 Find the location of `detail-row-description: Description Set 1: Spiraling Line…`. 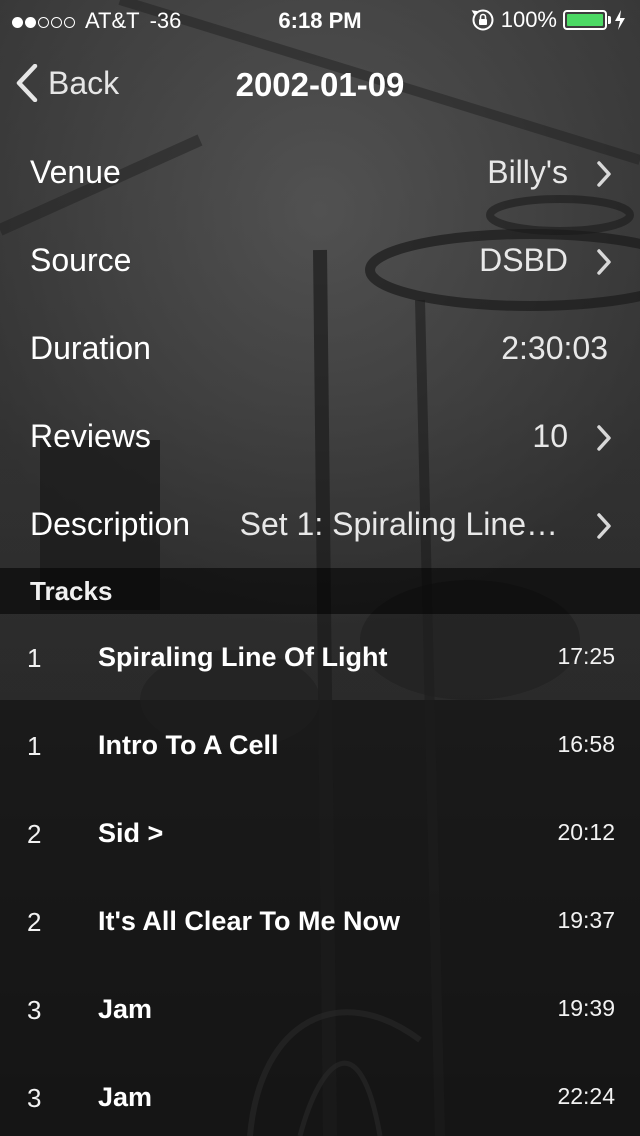

detail-row-description: Description Set 1: Spiraling Line… is located at coordinates (320, 524).